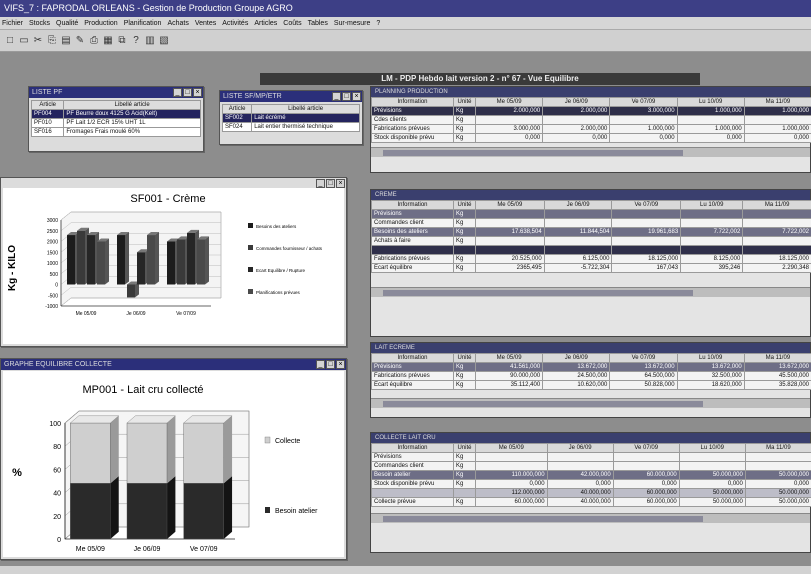  Describe the element at coordinates (100, 23) in the screenshot. I see `menu-item-3: Production` at that location.